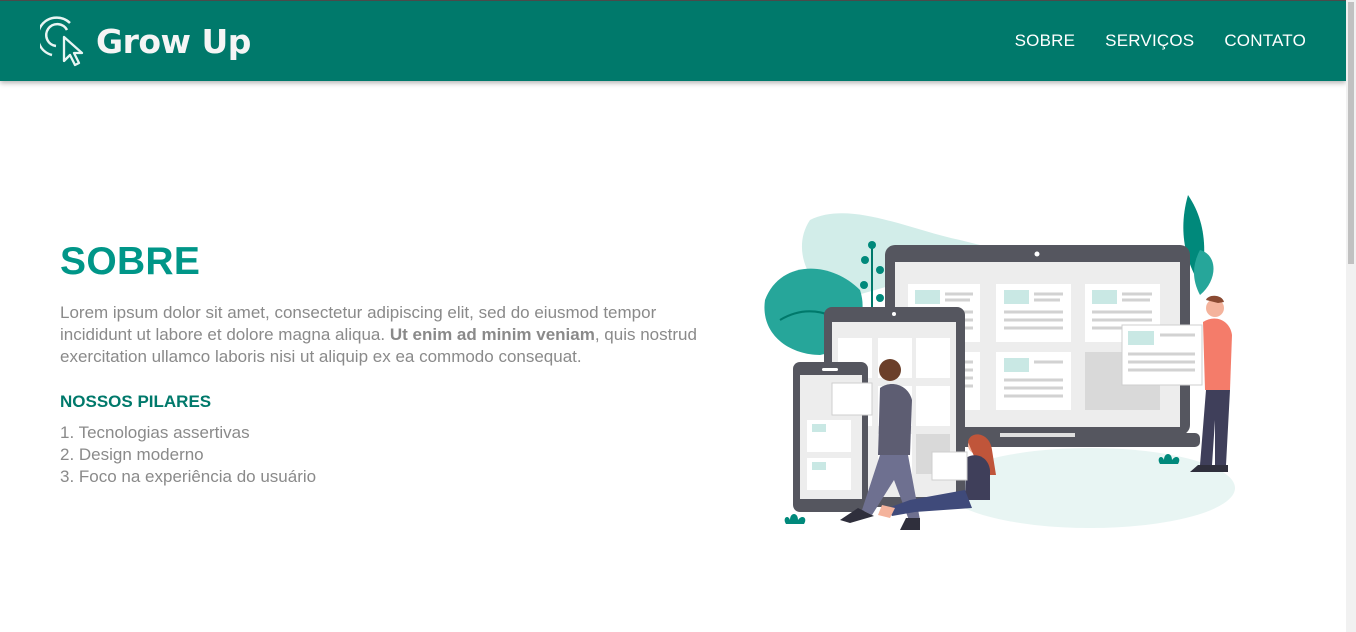  I want to click on nav-links: SOBRE SERVIÇOS CONTATO, so click(1160, 41).